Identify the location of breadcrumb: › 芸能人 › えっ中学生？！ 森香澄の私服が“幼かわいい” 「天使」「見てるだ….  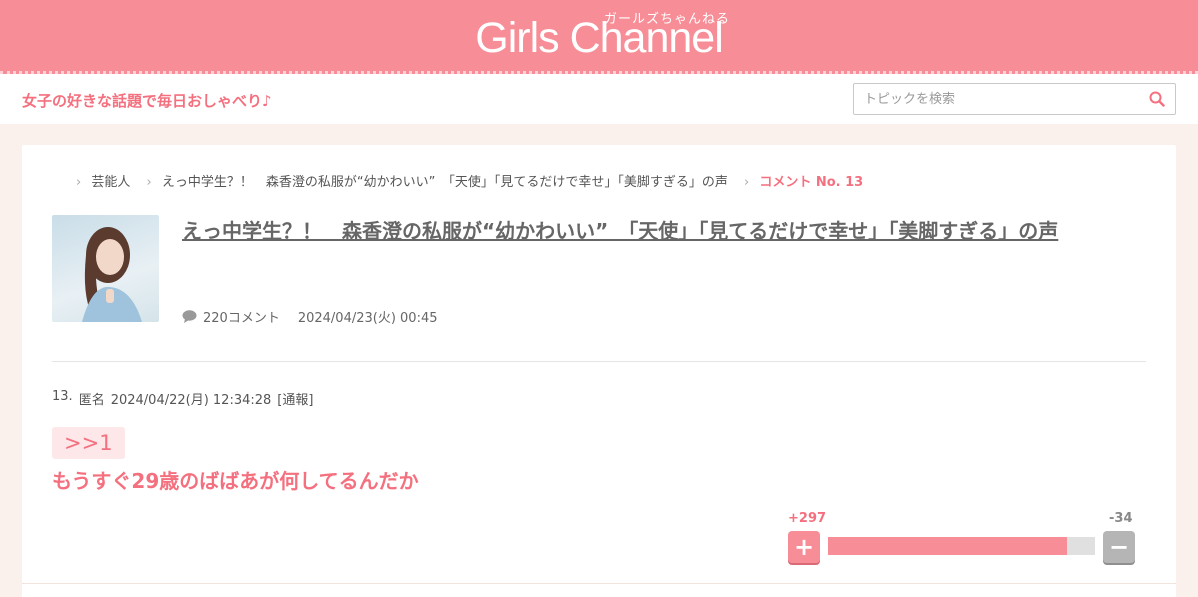
(475, 180).